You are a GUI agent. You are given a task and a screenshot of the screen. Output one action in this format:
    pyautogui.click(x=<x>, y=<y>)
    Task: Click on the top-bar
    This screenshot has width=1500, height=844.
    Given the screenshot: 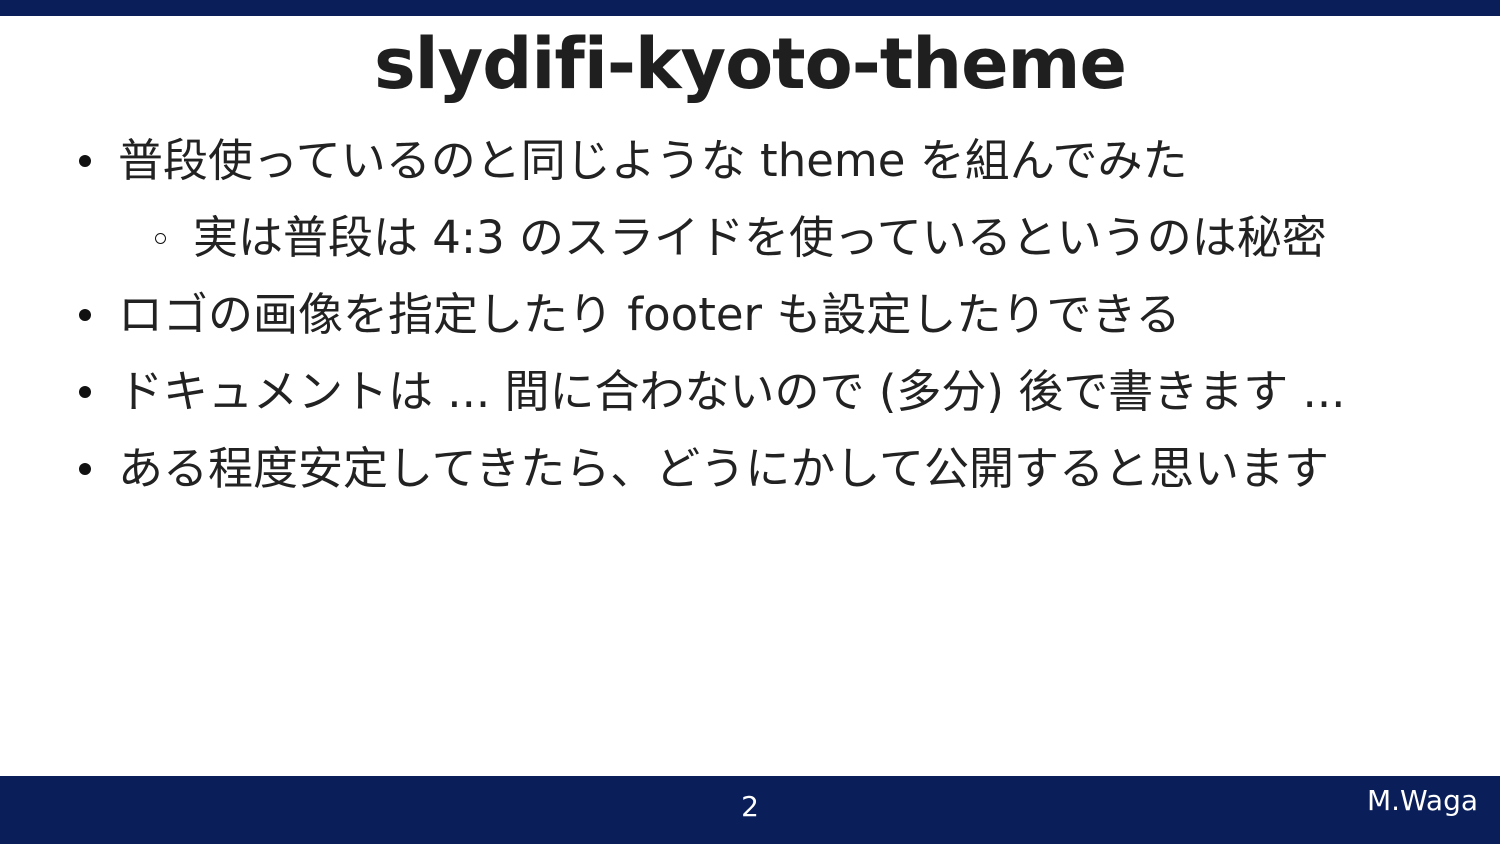 What is the action you would take?
    pyautogui.click(x=750, y=8)
    